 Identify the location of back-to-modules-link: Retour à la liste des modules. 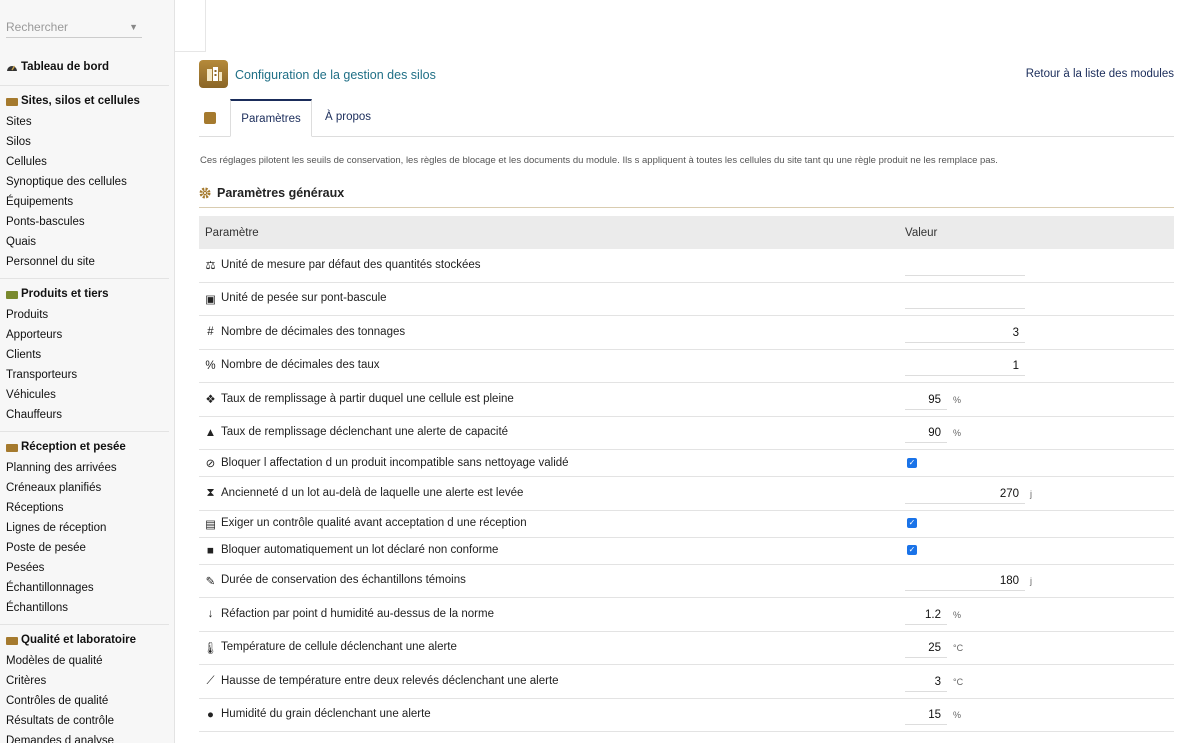
(1100, 74).